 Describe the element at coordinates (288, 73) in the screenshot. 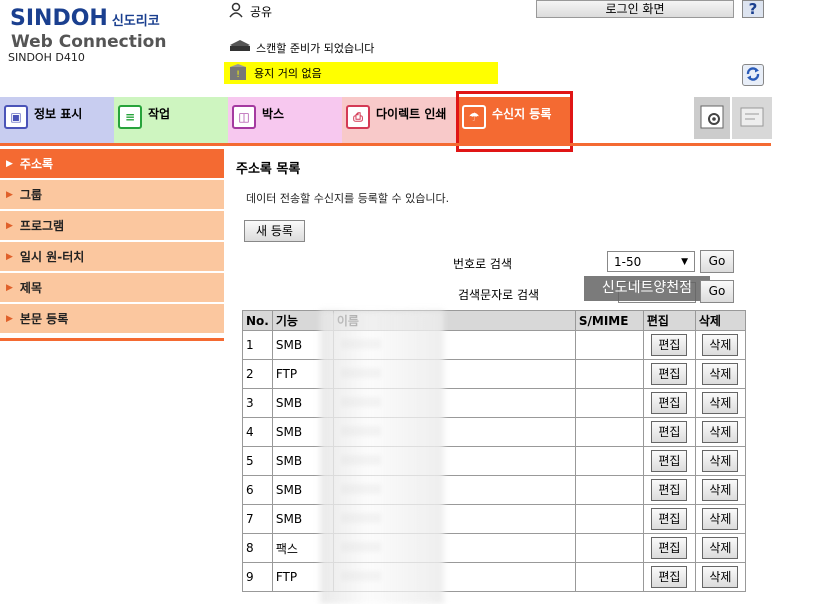

I see `warning-text: 용지 거의 없음` at that location.